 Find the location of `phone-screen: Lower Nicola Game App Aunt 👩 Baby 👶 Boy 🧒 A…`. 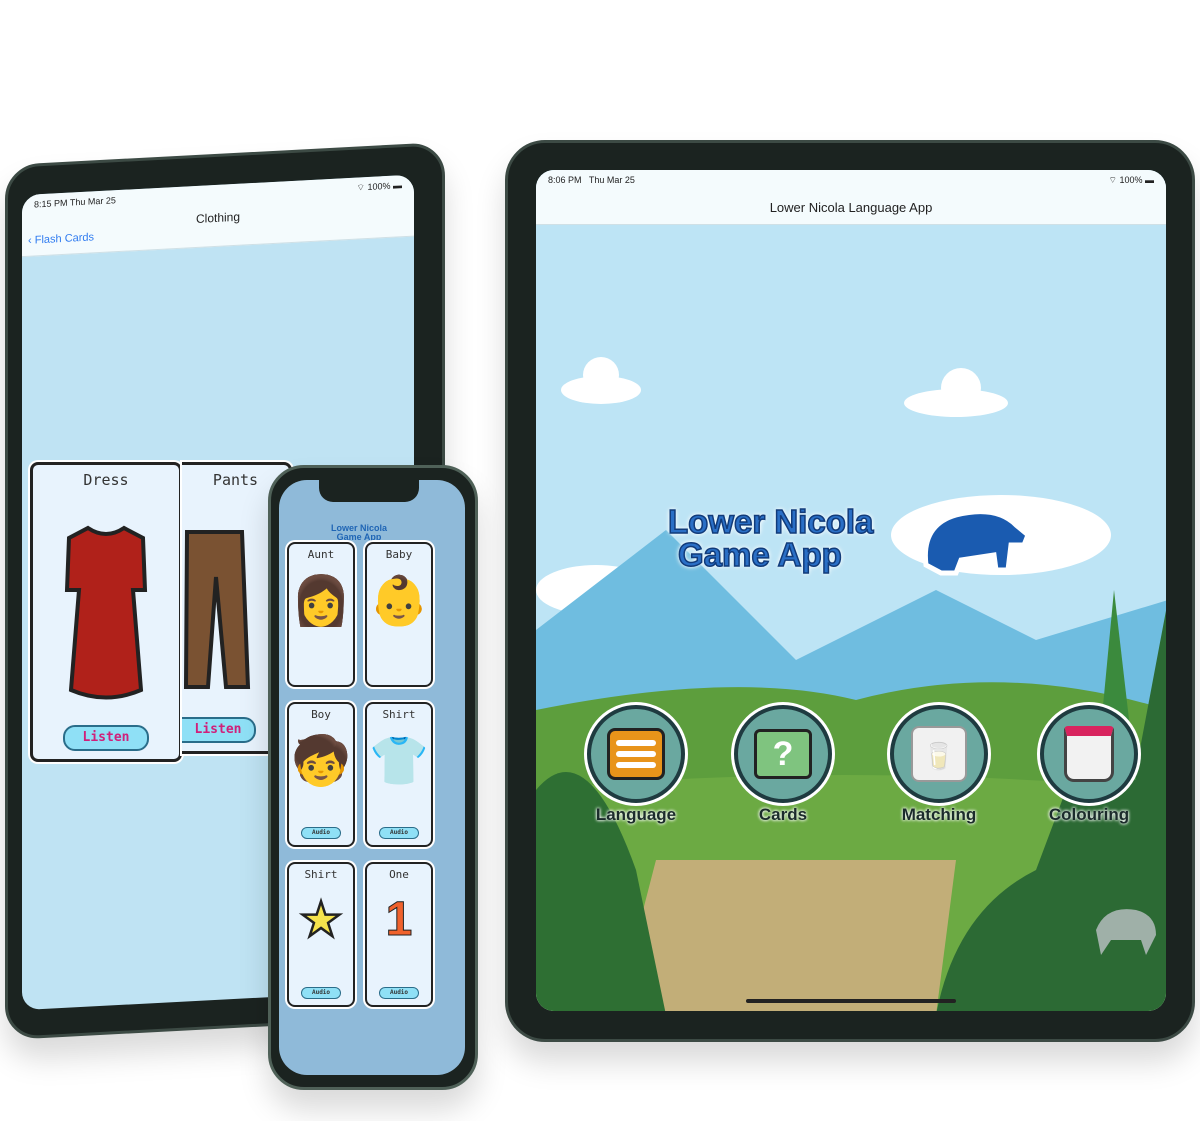

phone-screen: Lower Nicola Game App Aunt 👩 Baby 👶 Boy 🧒 A… is located at coordinates (372, 777).